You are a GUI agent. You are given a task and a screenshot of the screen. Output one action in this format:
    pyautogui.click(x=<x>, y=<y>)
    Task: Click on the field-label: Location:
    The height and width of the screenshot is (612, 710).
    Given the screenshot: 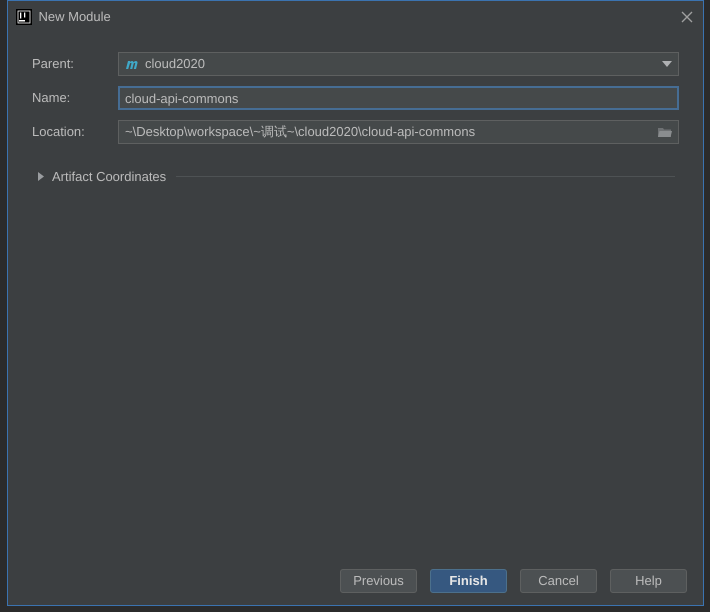 What is the action you would take?
    pyautogui.click(x=59, y=132)
    